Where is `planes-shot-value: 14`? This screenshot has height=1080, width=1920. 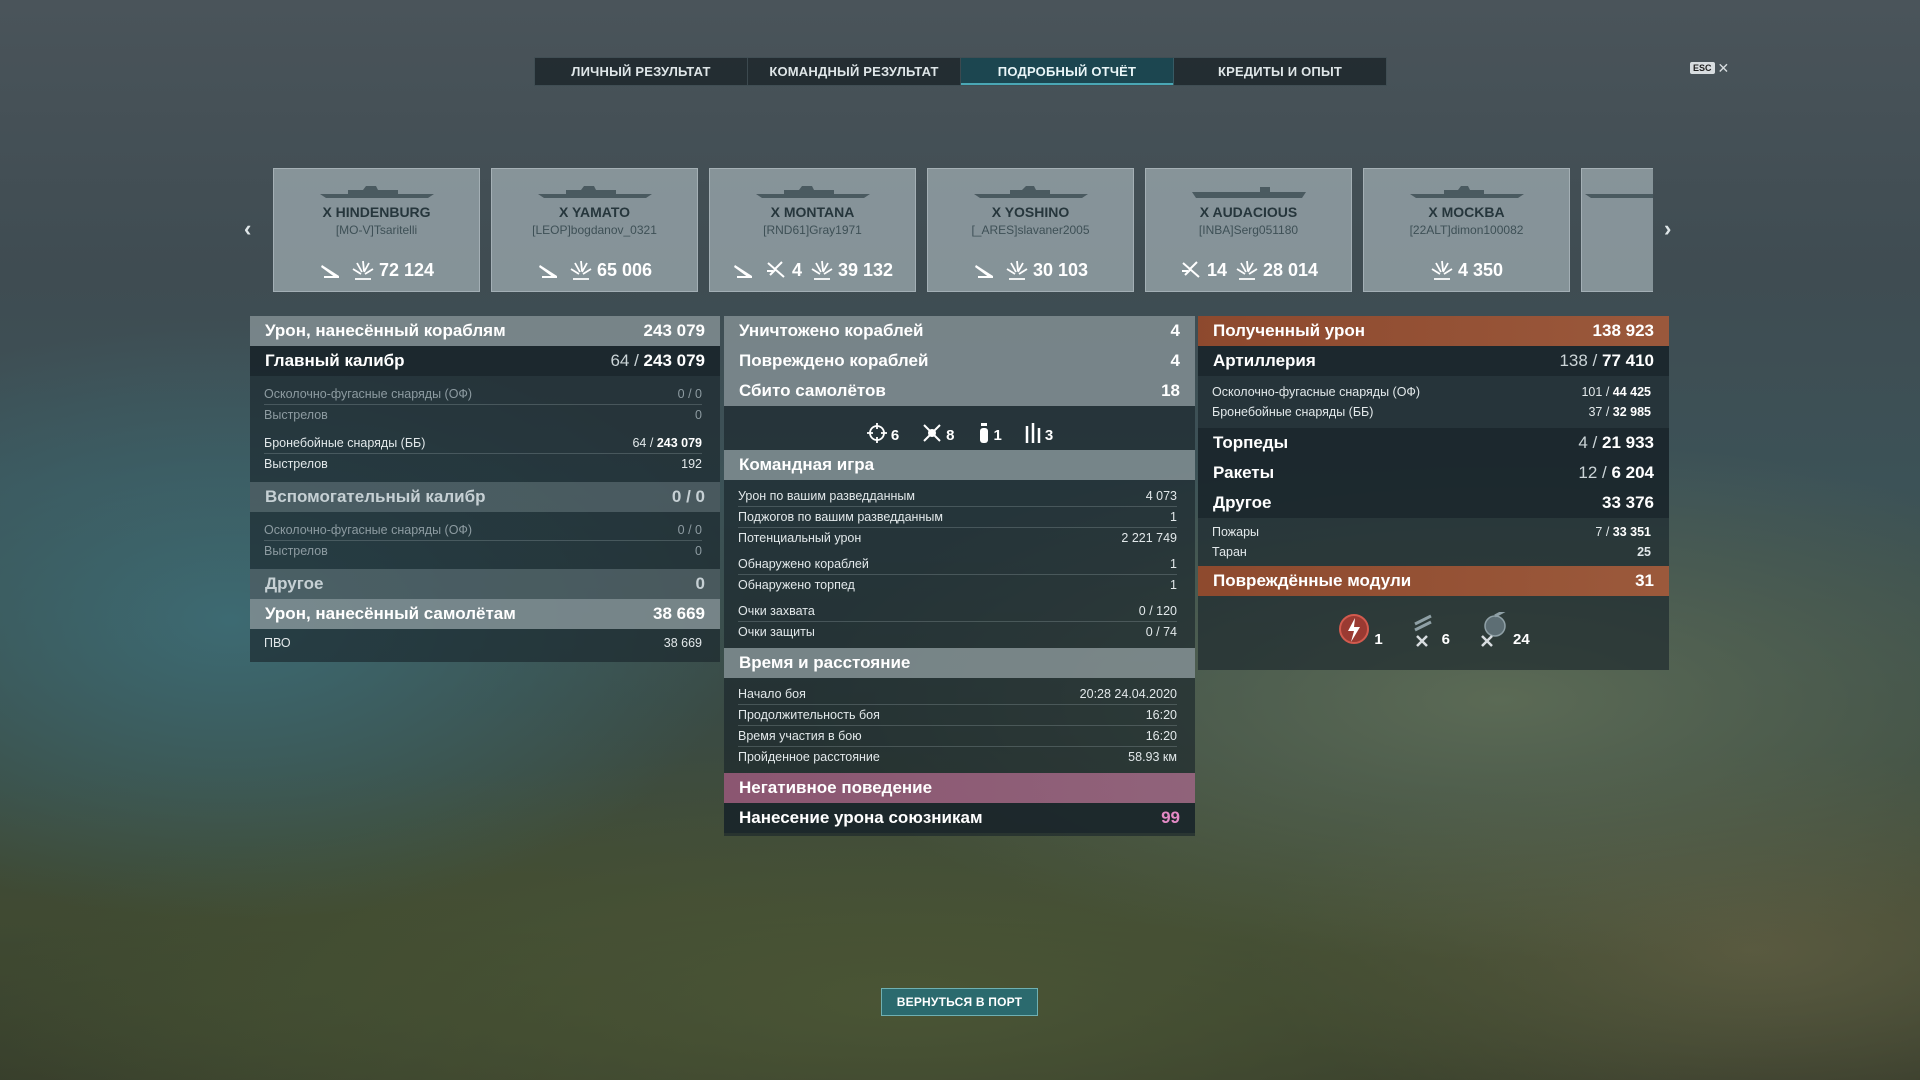 planes-shot-value: 14 is located at coordinates (1216, 269).